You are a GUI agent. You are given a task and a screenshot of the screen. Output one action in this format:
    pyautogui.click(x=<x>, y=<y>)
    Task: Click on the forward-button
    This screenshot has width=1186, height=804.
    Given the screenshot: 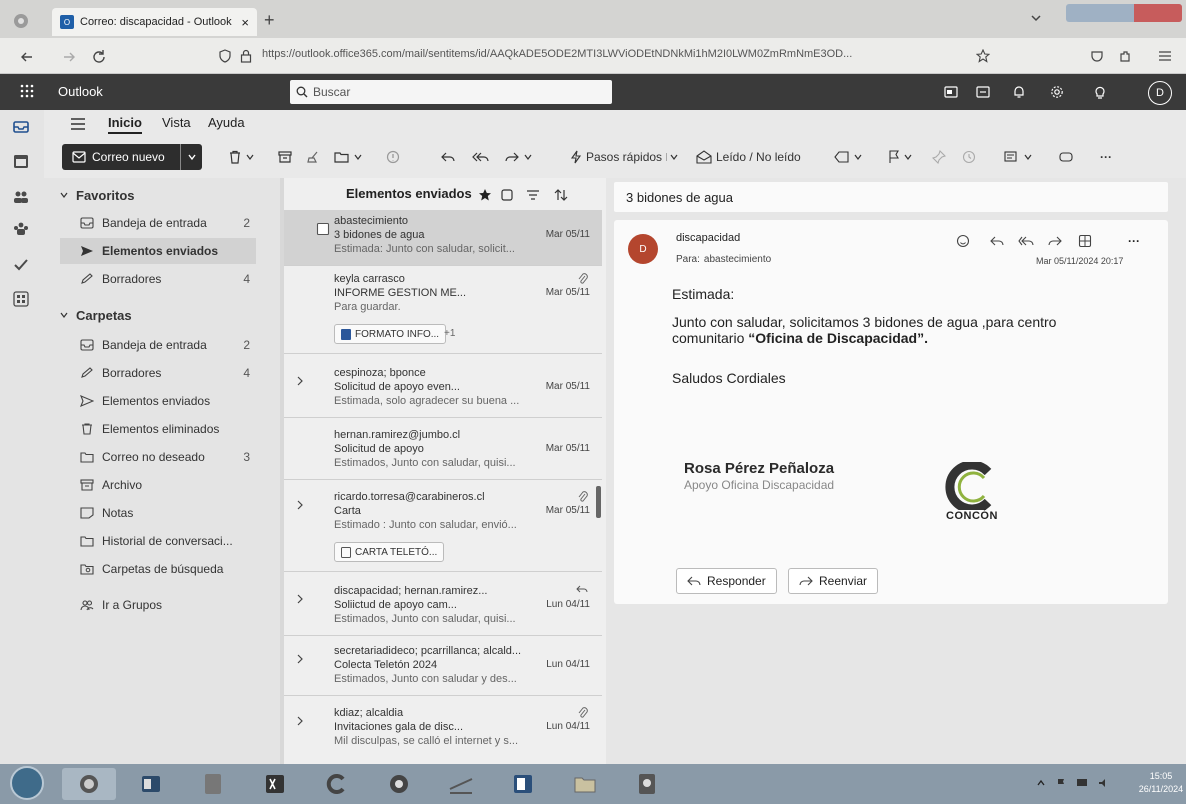 What is the action you would take?
    pyautogui.click(x=518, y=157)
    